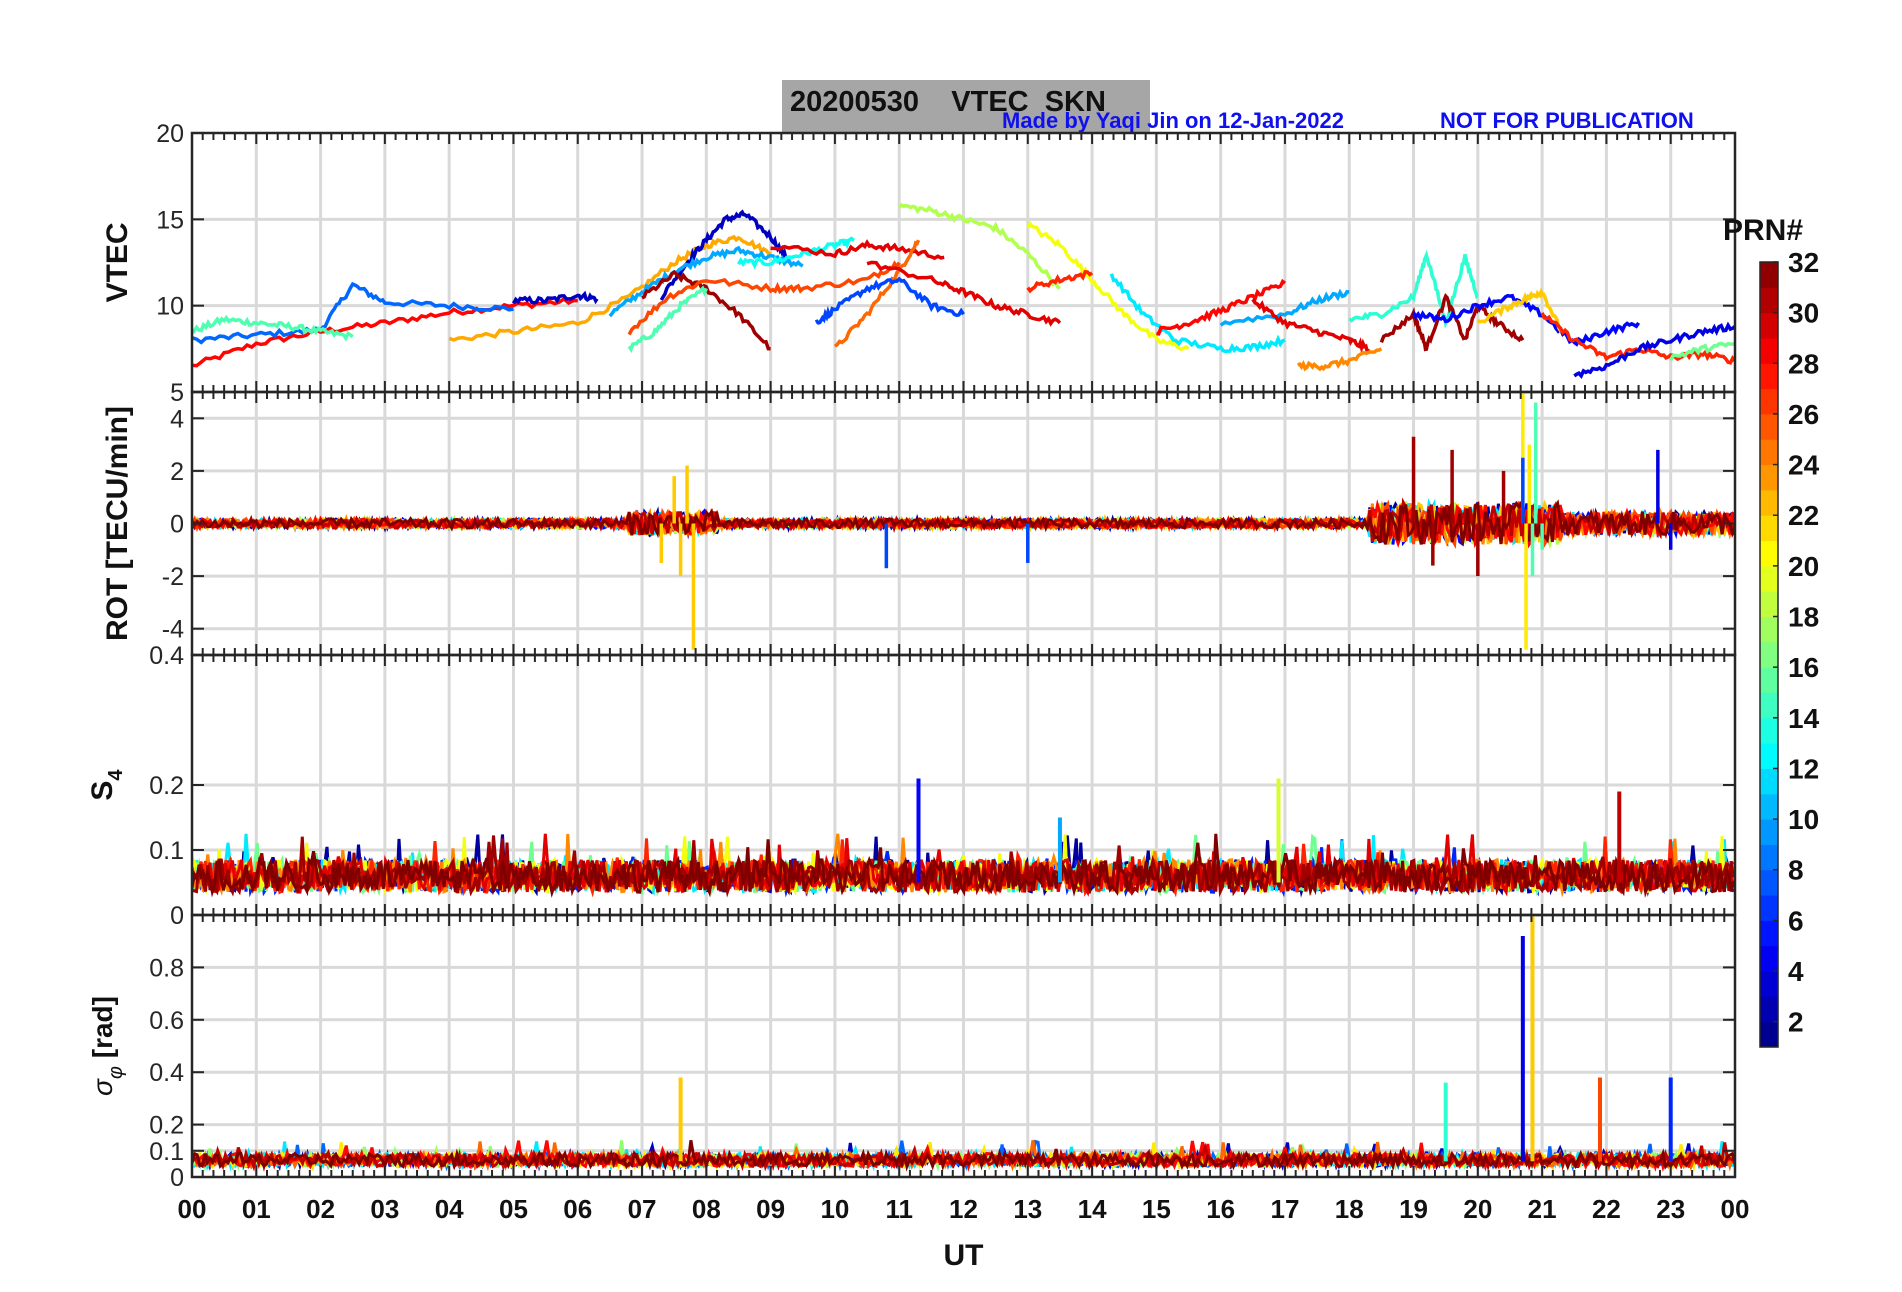 The width and height of the screenshot is (1902, 1292). I want to click on x-tick-label: 15, so click(1156, 1209).